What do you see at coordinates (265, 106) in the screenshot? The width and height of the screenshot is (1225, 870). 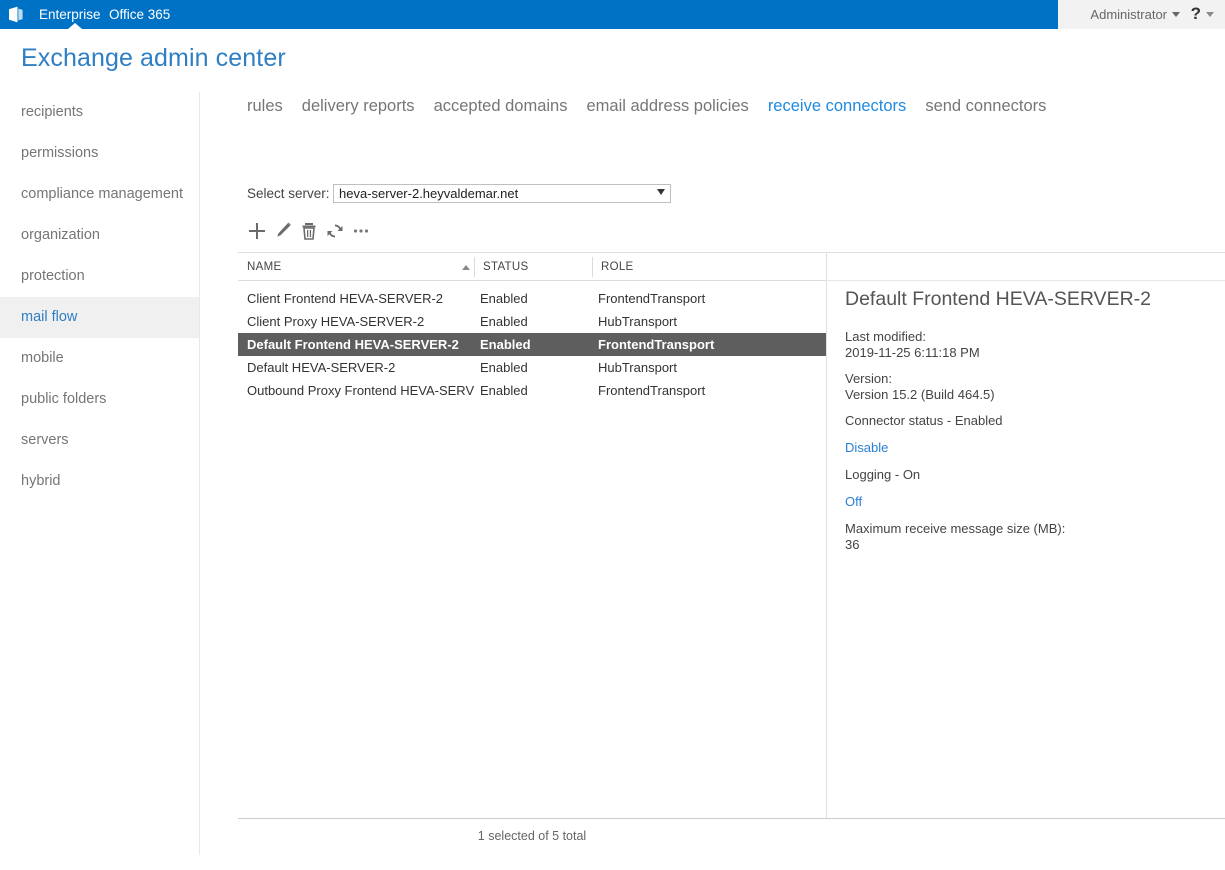 I see `tab-rules: rules` at bounding box center [265, 106].